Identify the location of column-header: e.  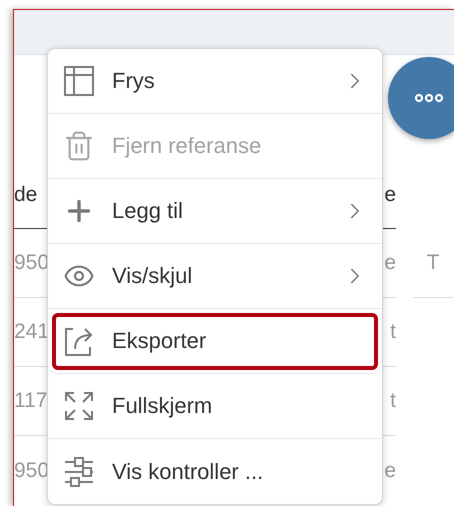
(390, 194).